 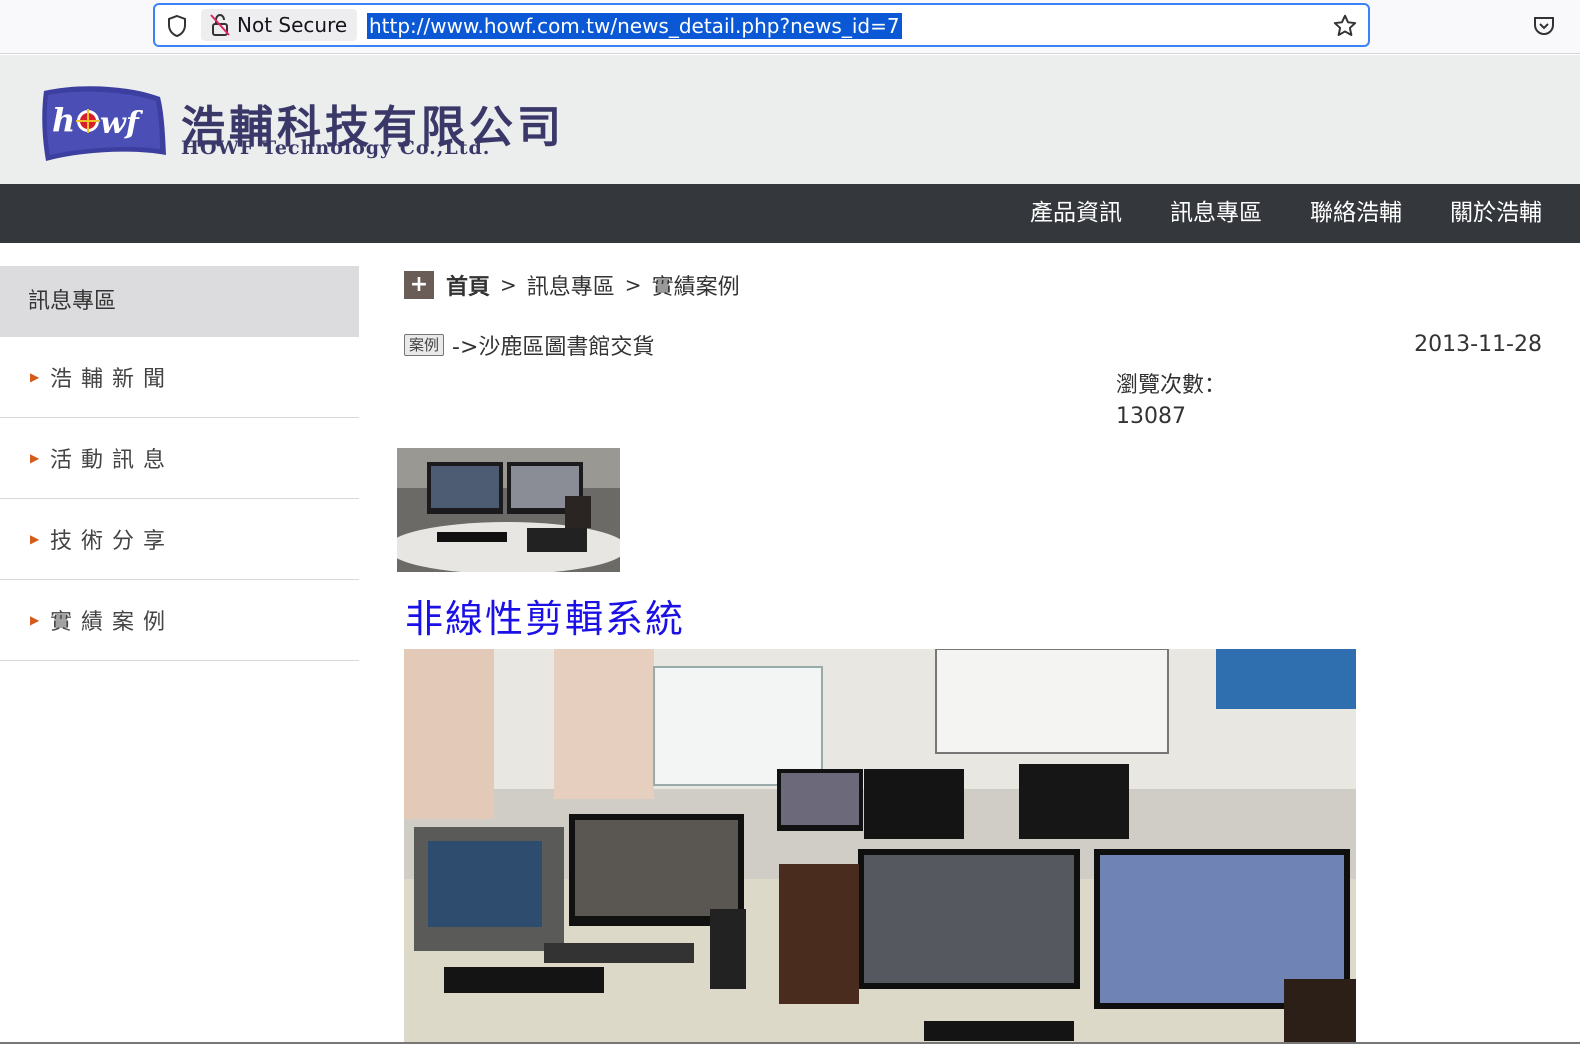 What do you see at coordinates (179, 620) in the screenshot?
I see `sidebar-item-4: ▶ 實績案例` at bounding box center [179, 620].